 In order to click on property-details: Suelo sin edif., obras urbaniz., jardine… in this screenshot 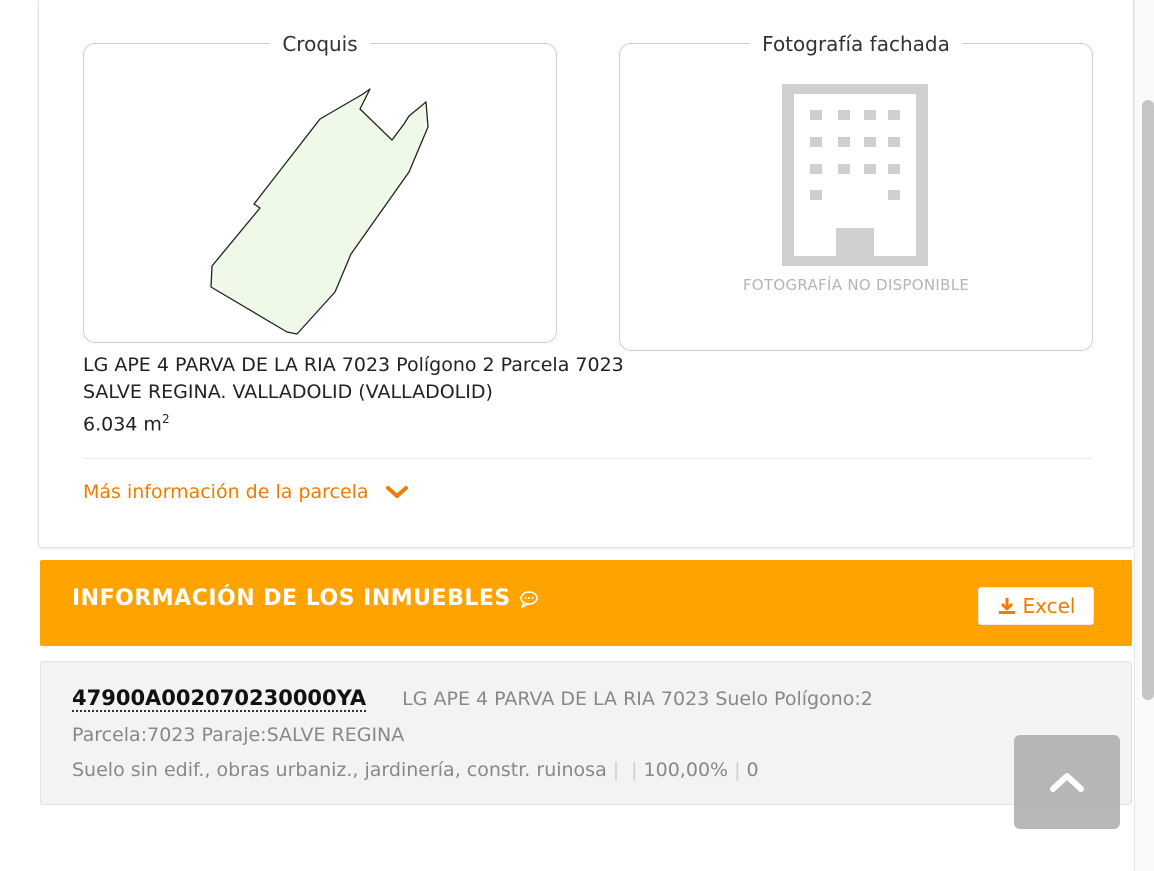, I will do `click(415, 770)`.